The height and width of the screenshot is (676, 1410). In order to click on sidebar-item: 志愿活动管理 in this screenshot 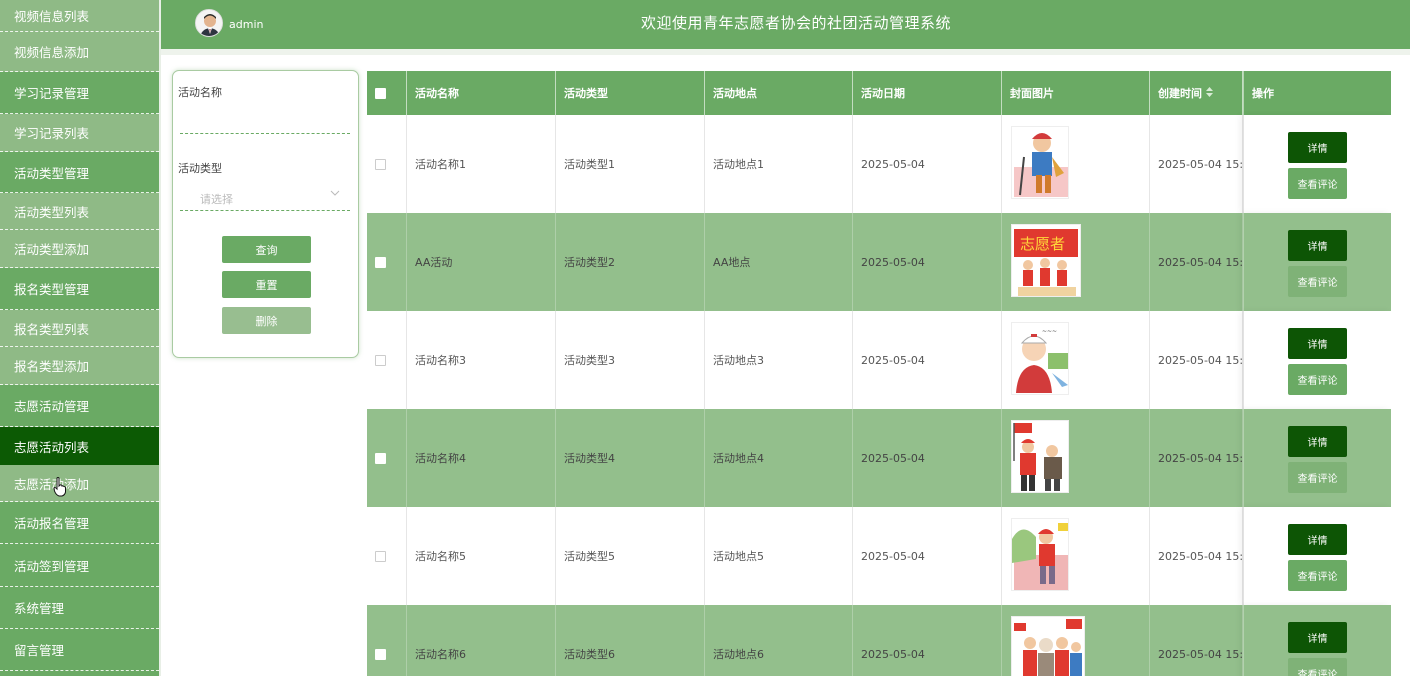, I will do `click(79, 406)`.